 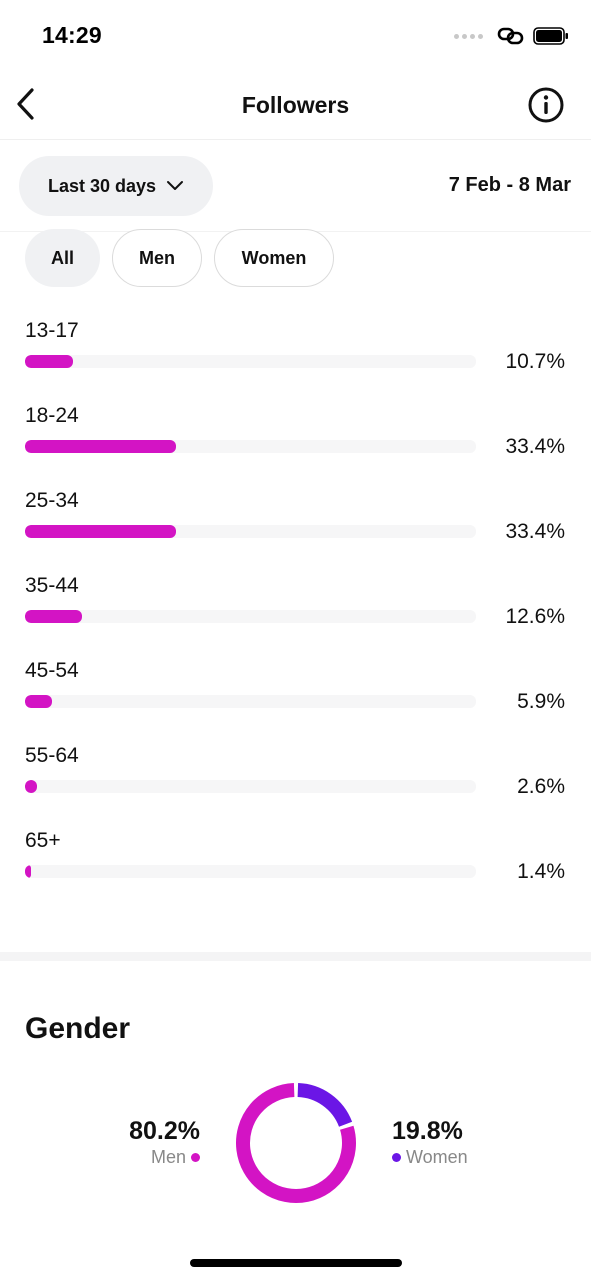 What do you see at coordinates (52, 585) in the screenshot?
I see `age-range-label: 35-44` at bounding box center [52, 585].